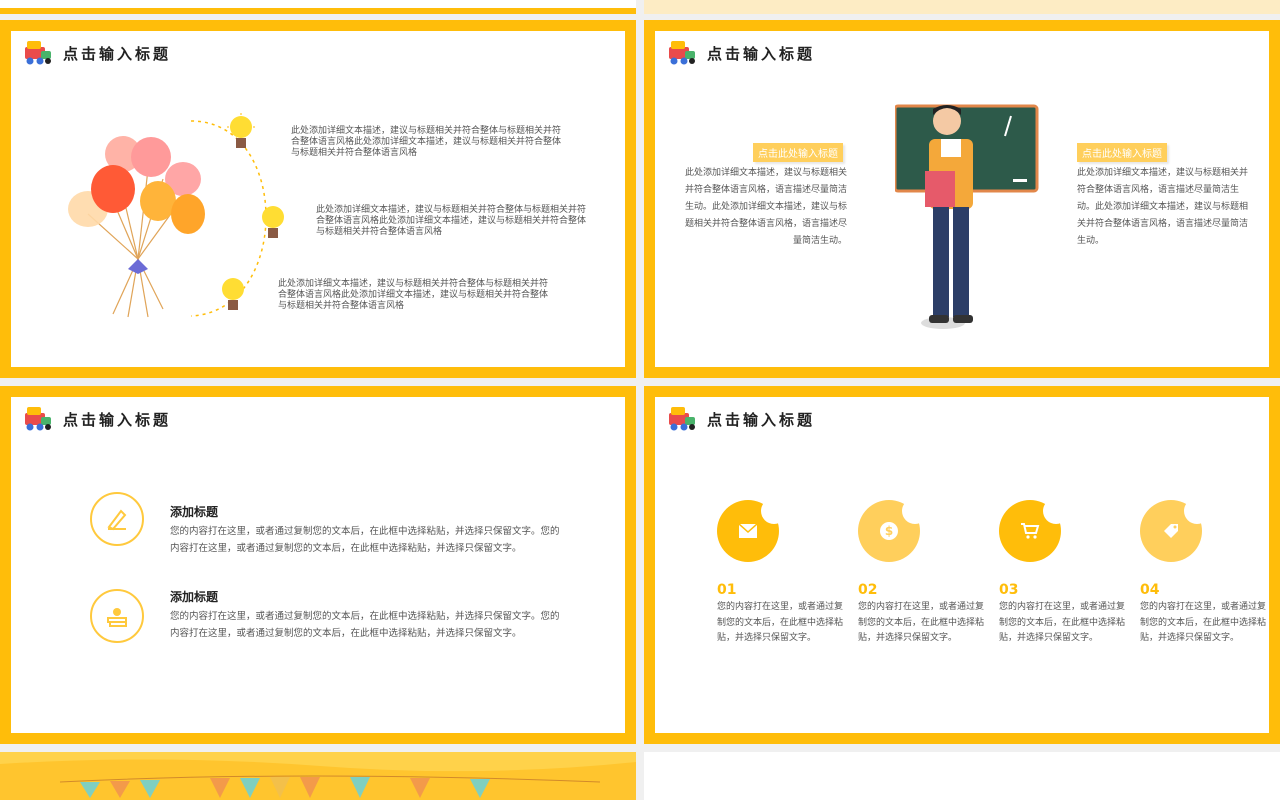  What do you see at coordinates (1009, 590) in the screenshot?
I see `column-number-3: 03` at bounding box center [1009, 590].